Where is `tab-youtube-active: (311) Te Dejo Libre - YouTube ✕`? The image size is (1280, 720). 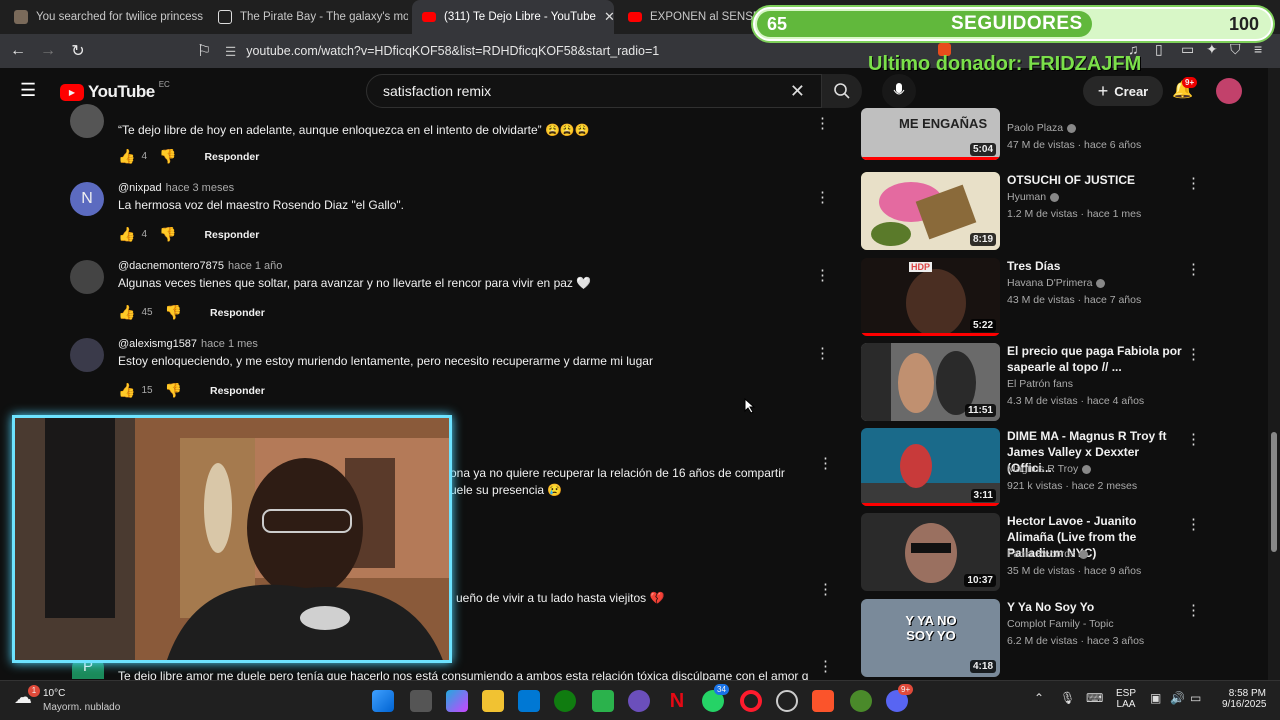 tab-youtube-active: (311) Te Dejo Libre - YouTube ✕ is located at coordinates (513, 17).